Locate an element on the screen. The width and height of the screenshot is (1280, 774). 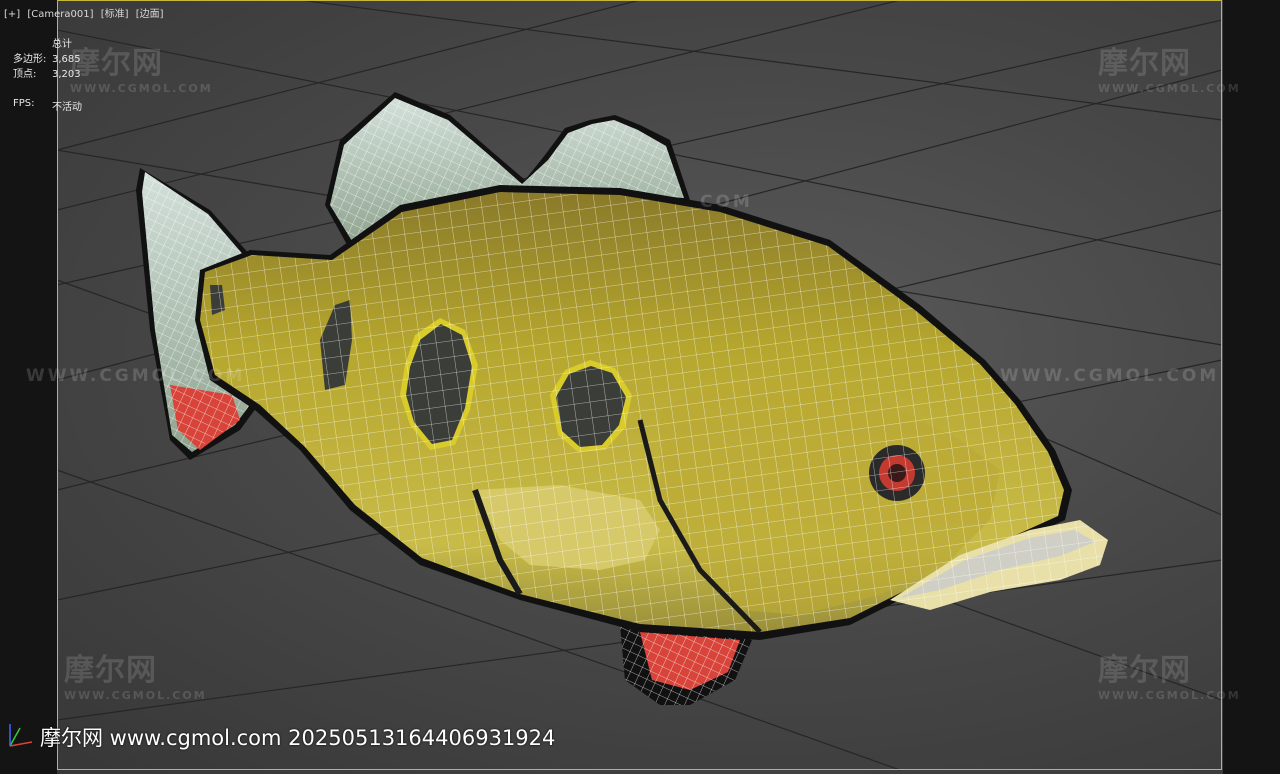
watermark-partial-center: COM is located at coordinates (726, 202).